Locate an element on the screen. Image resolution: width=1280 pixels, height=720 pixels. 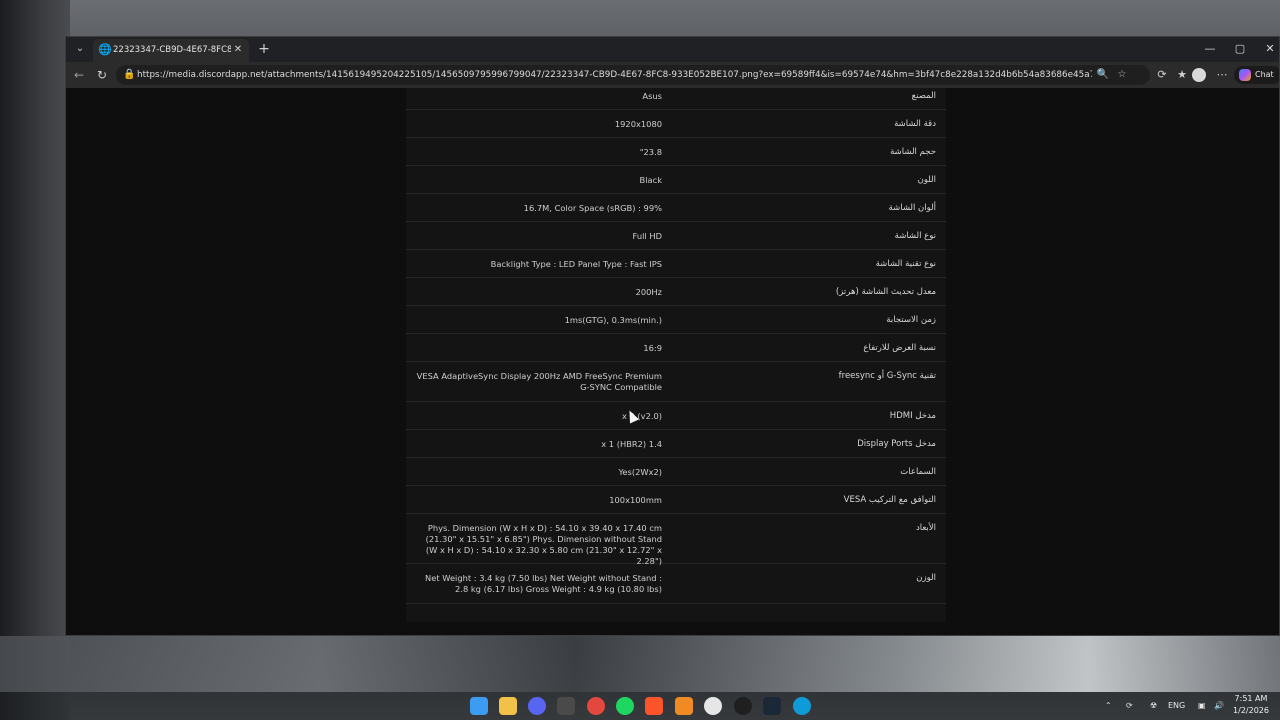
spotify-icon is located at coordinates (625, 706).